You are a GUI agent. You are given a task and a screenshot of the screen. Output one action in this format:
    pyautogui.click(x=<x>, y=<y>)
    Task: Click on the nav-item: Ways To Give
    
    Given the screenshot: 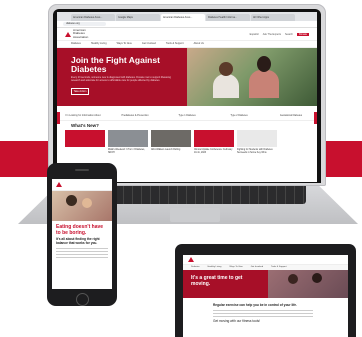 What is the action you would take?
    pyautogui.click(x=124, y=44)
    